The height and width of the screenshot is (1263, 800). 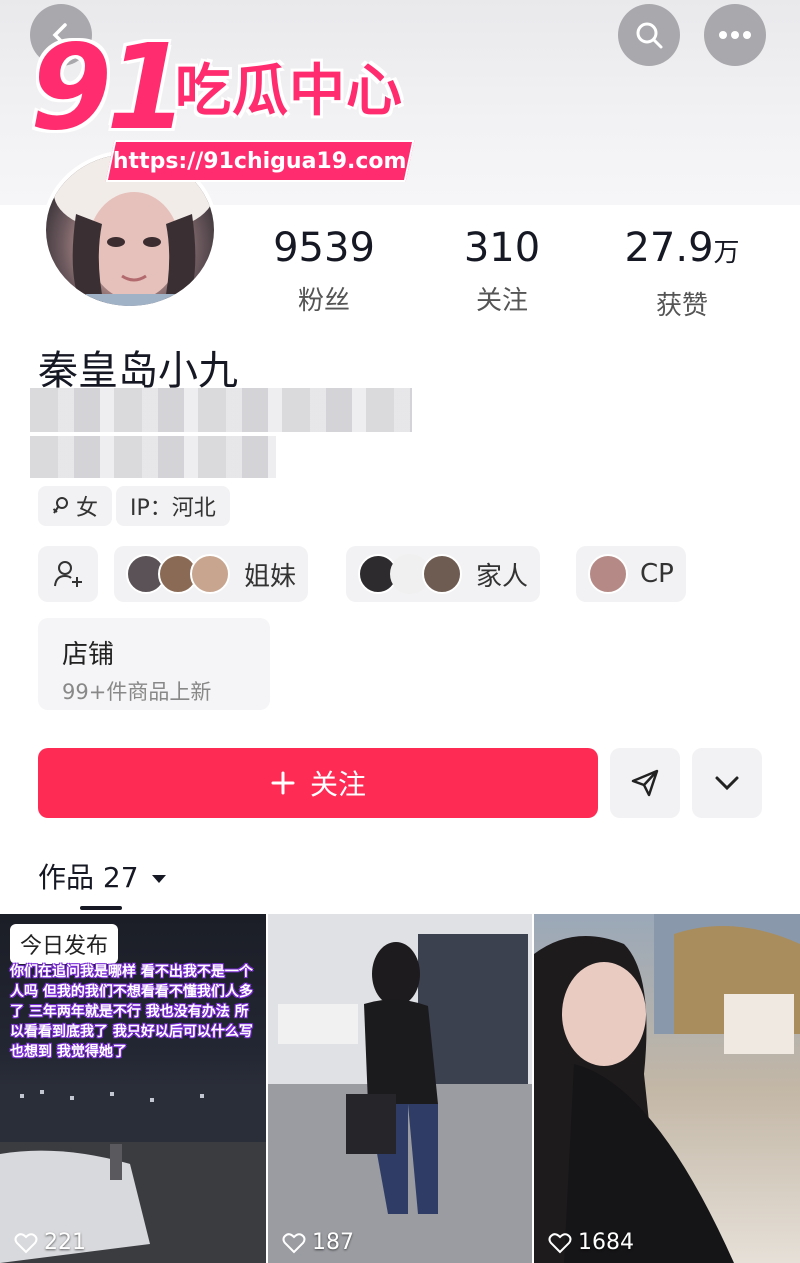 I want to click on add-relation-button, so click(x=68, y=574).